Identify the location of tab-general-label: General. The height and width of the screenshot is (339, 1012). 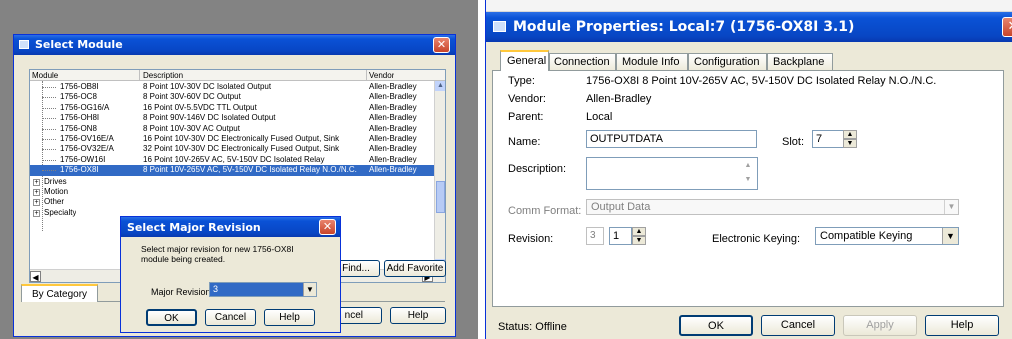
(527, 61).